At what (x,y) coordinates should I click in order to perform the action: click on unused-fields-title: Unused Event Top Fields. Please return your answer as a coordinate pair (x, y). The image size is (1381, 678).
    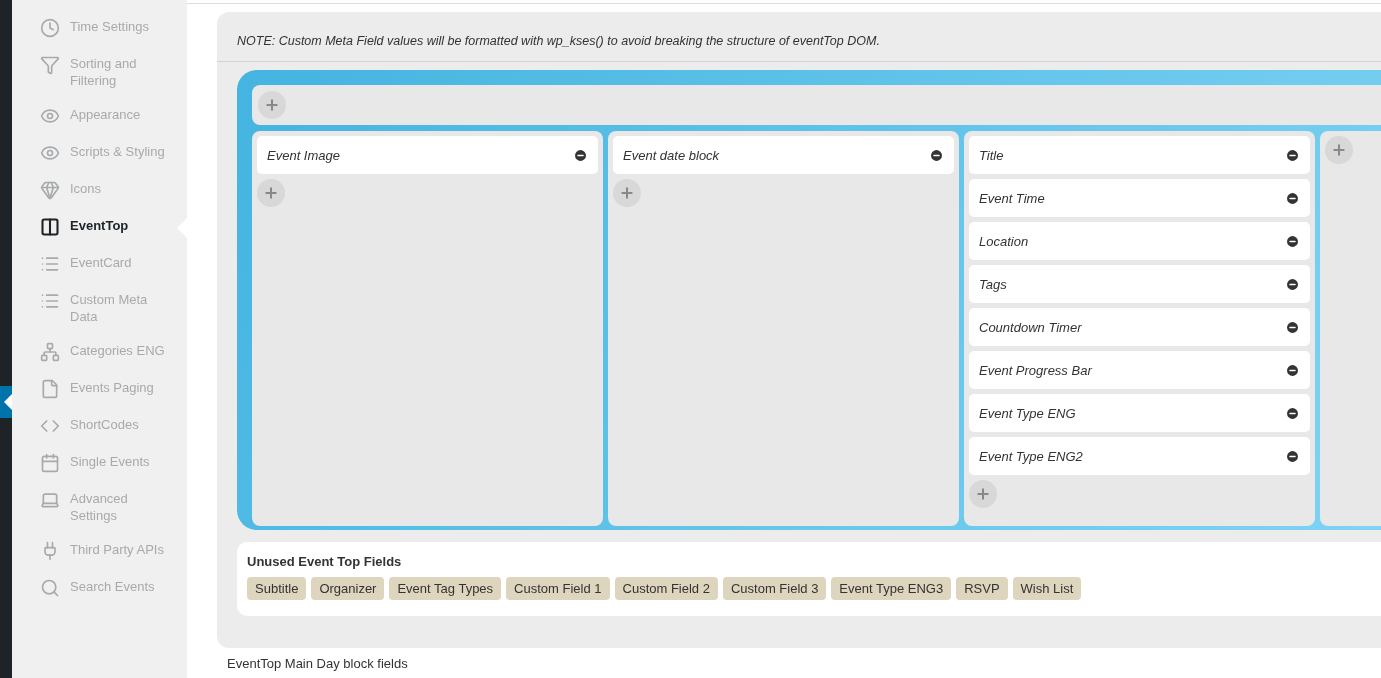
    Looking at the image, I should click on (325, 561).